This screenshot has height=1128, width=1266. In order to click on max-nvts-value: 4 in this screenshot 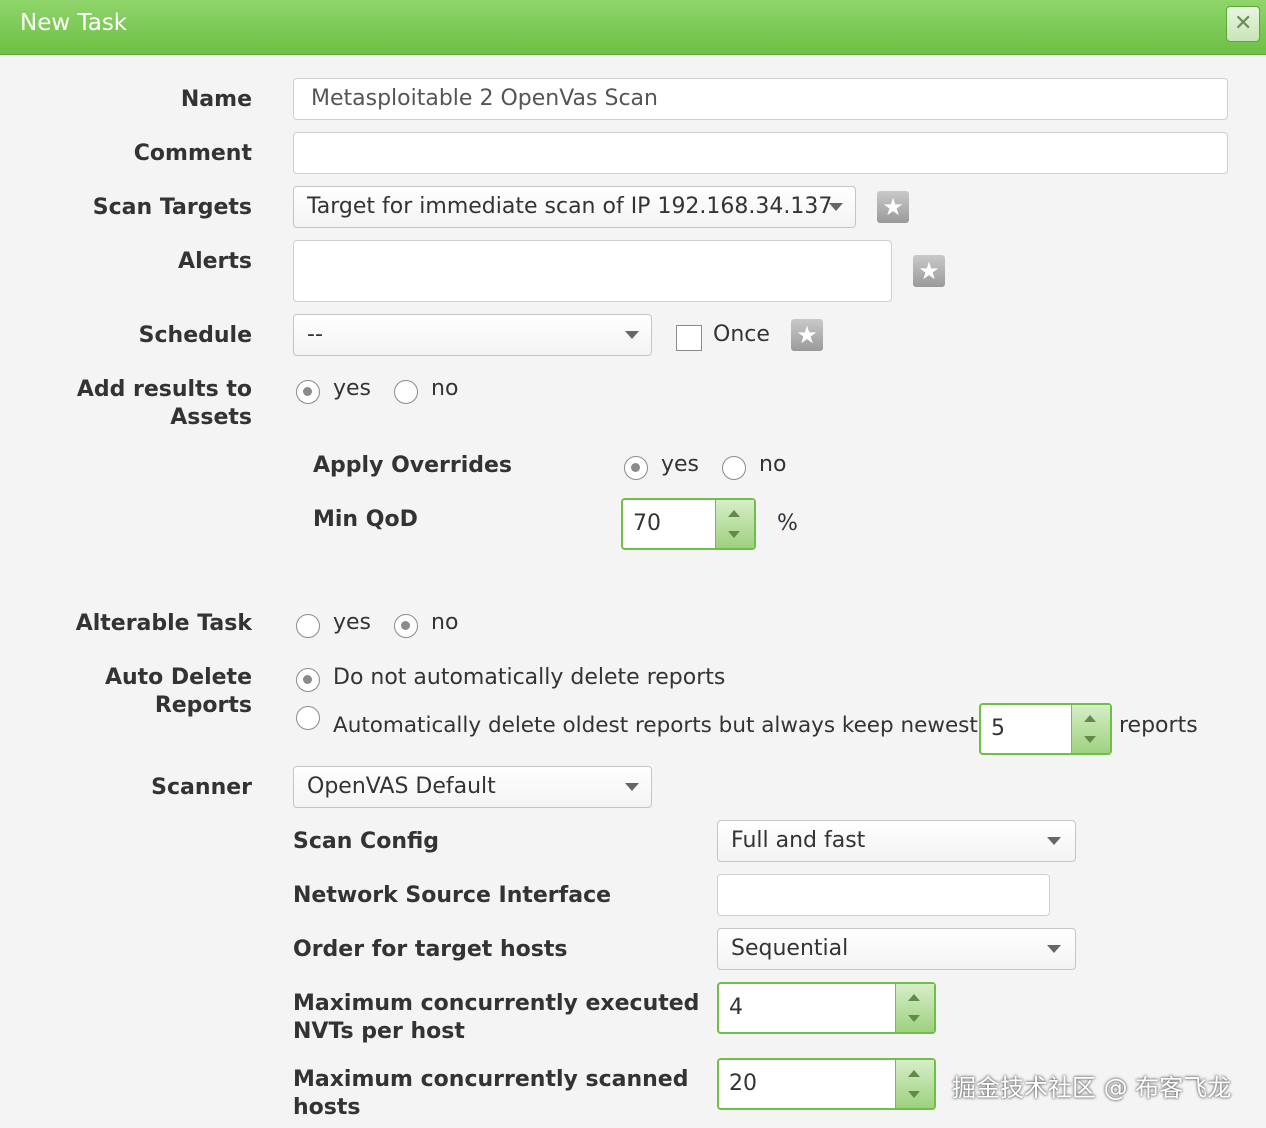, I will do `click(736, 1007)`.